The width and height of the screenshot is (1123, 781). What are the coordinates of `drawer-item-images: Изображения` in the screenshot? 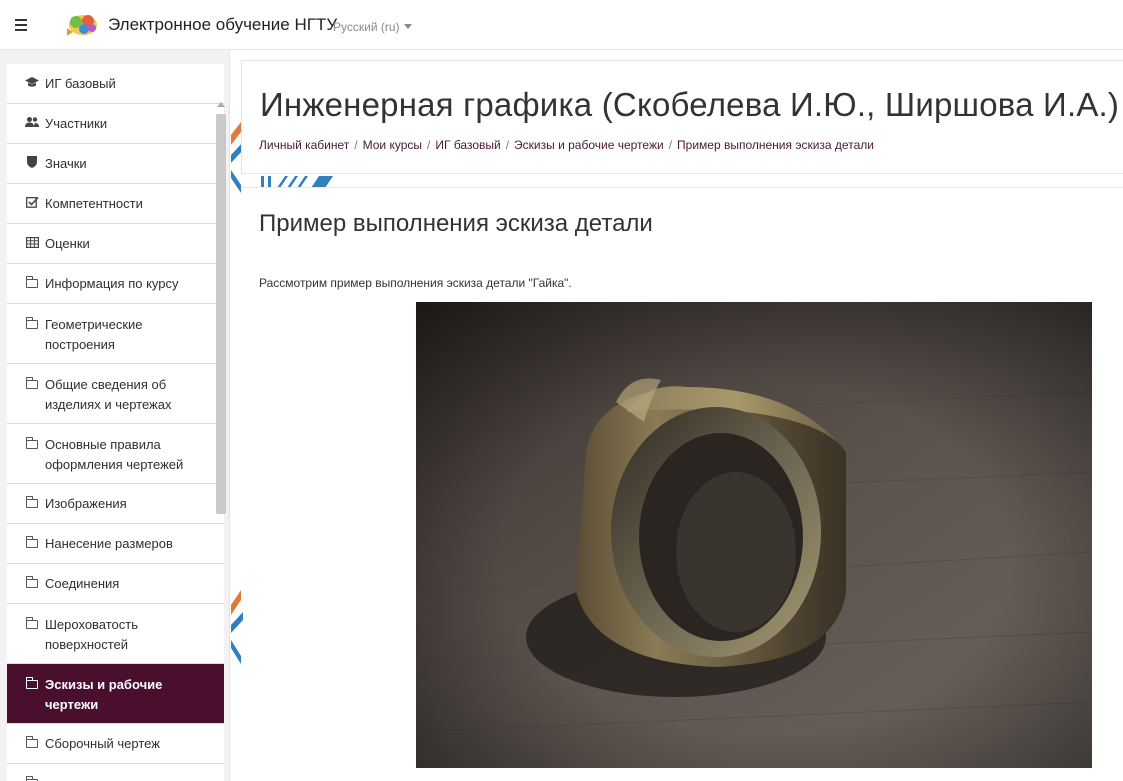 It's located at (115, 504).